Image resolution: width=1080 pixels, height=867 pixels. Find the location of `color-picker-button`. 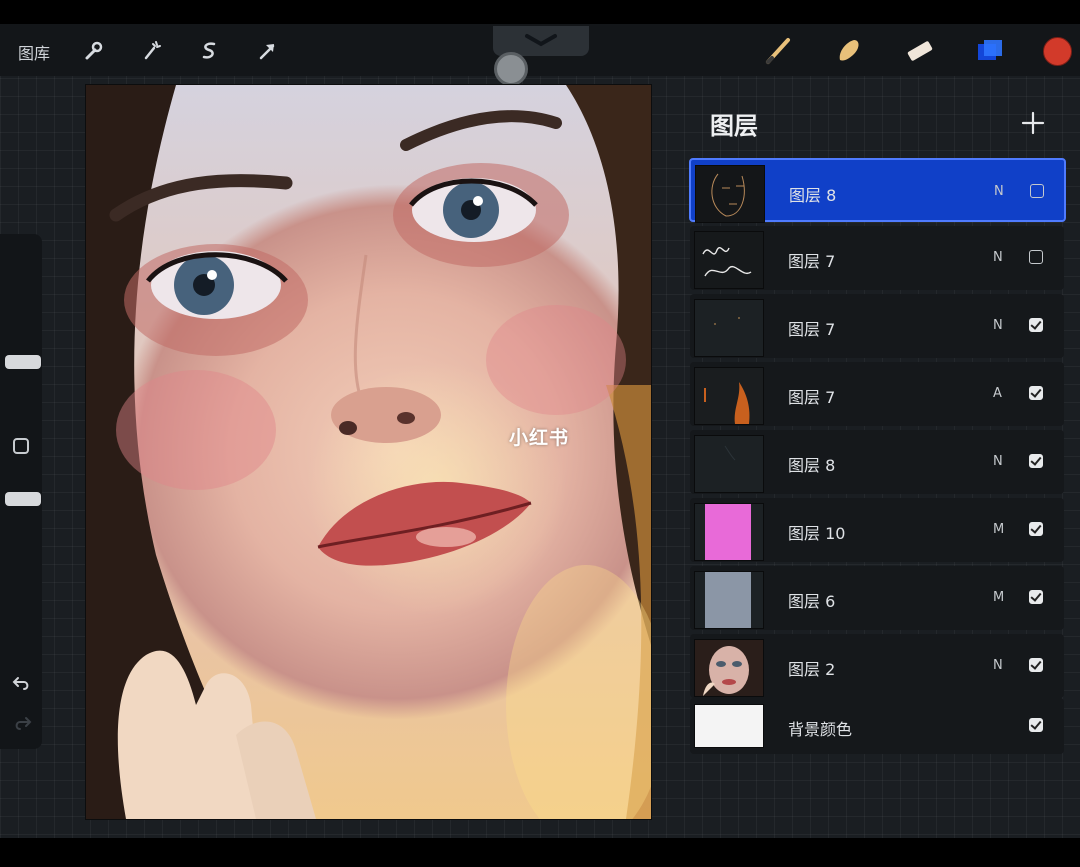

color-picker-button is located at coordinates (1057, 51).